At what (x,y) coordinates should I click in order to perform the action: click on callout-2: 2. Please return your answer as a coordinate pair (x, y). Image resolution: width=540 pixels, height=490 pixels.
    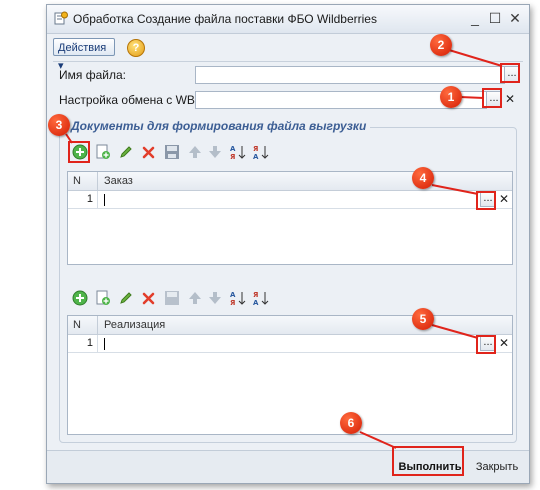
    Looking at the image, I should click on (441, 45).